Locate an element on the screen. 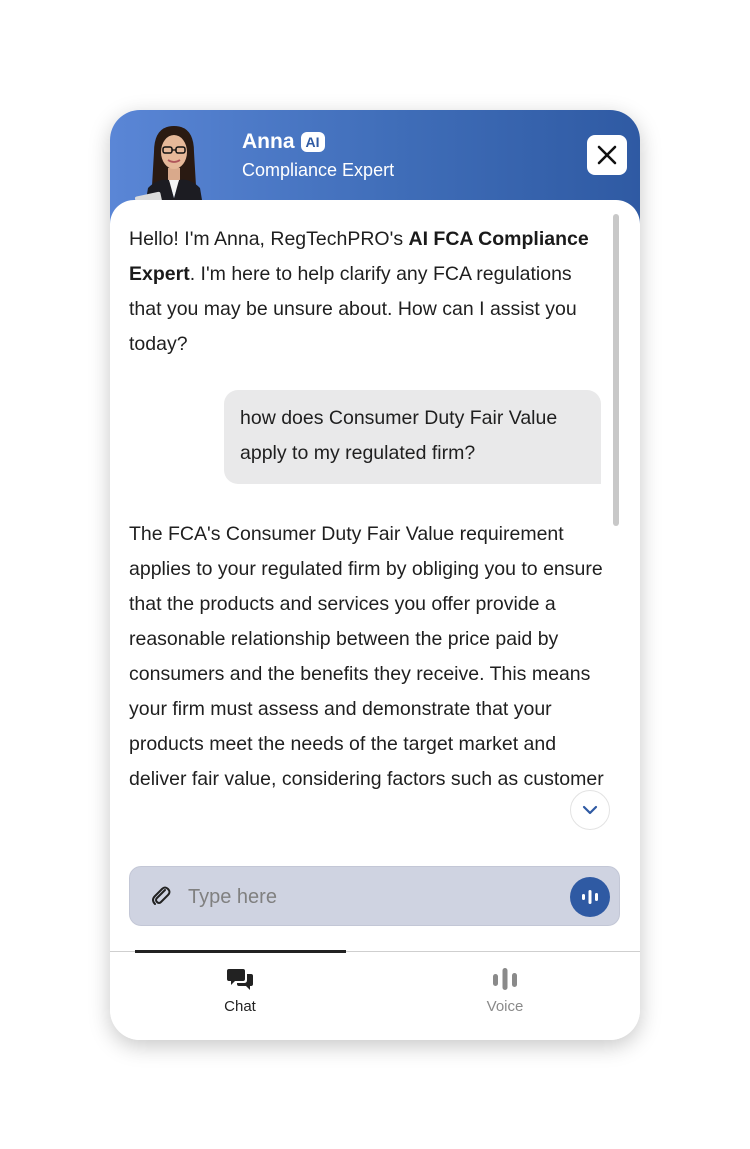 The image size is (750, 1149). ai-badge: AI is located at coordinates (312, 142).